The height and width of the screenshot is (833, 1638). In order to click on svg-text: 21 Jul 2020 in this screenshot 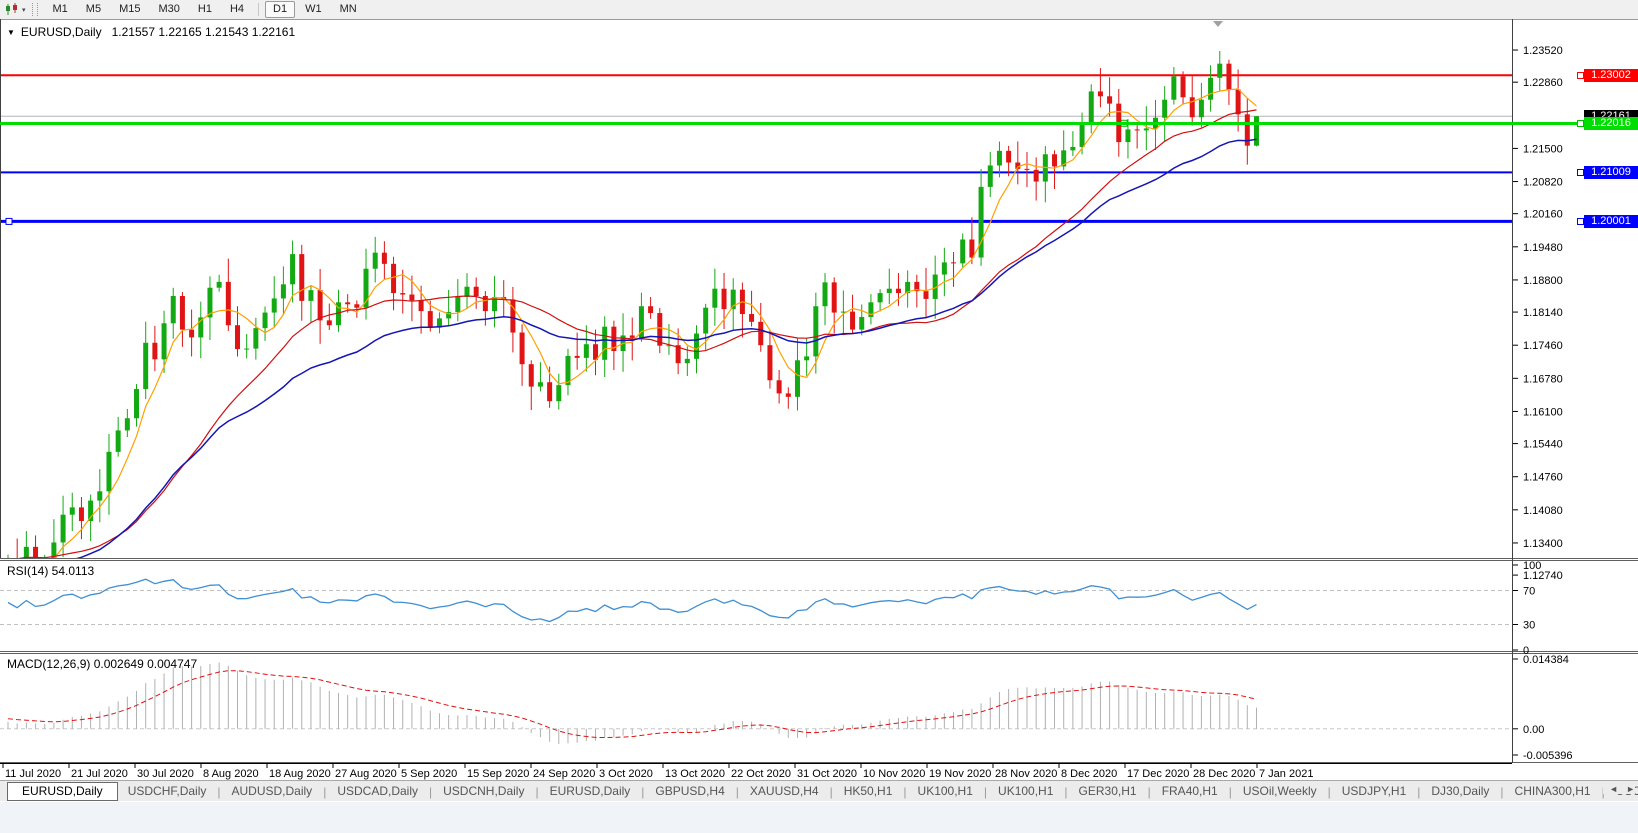, I will do `click(99, 774)`.